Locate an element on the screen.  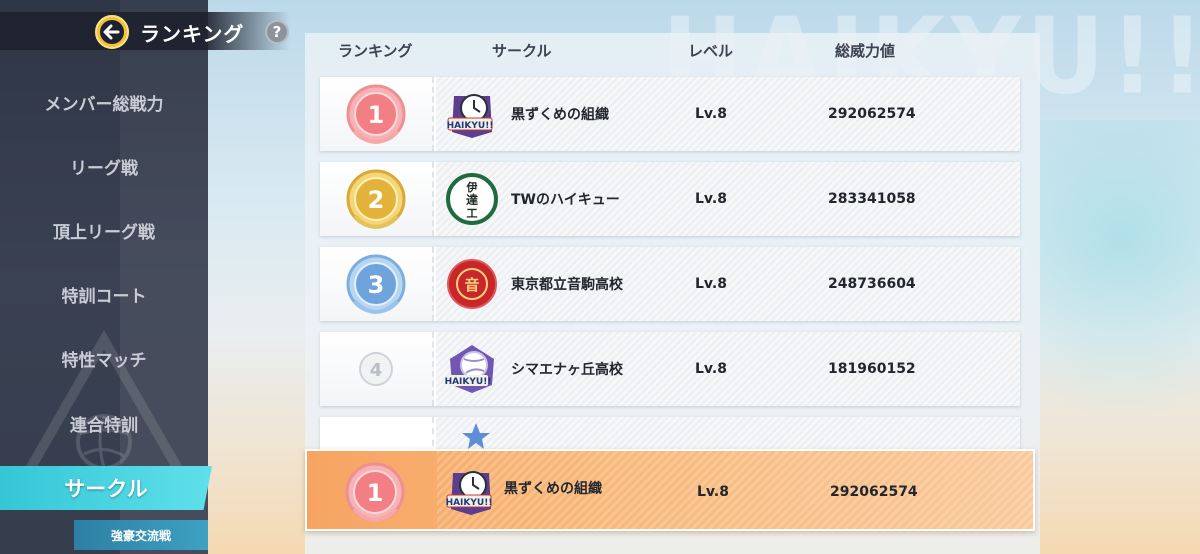
nekoma-emblem-icon: 音 is located at coordinates (472, 284).